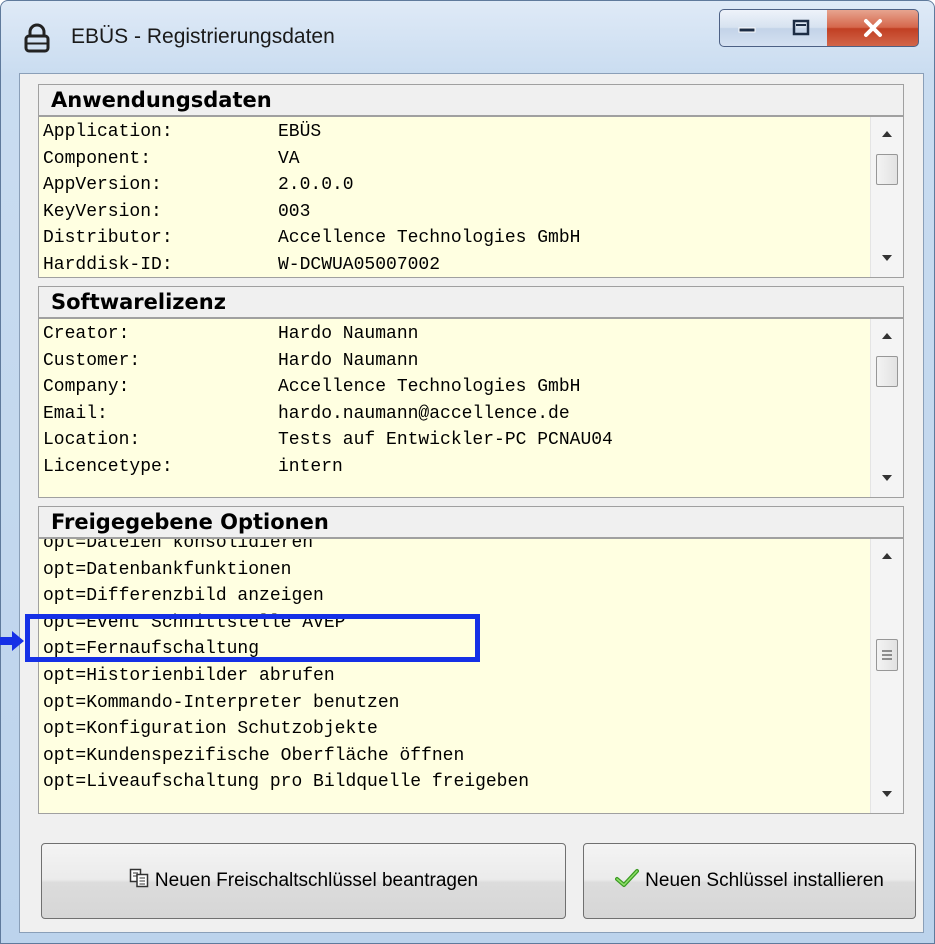 This screenshot has width=935, height=944. I want to click on data-key: Location:, so click(92, 440).